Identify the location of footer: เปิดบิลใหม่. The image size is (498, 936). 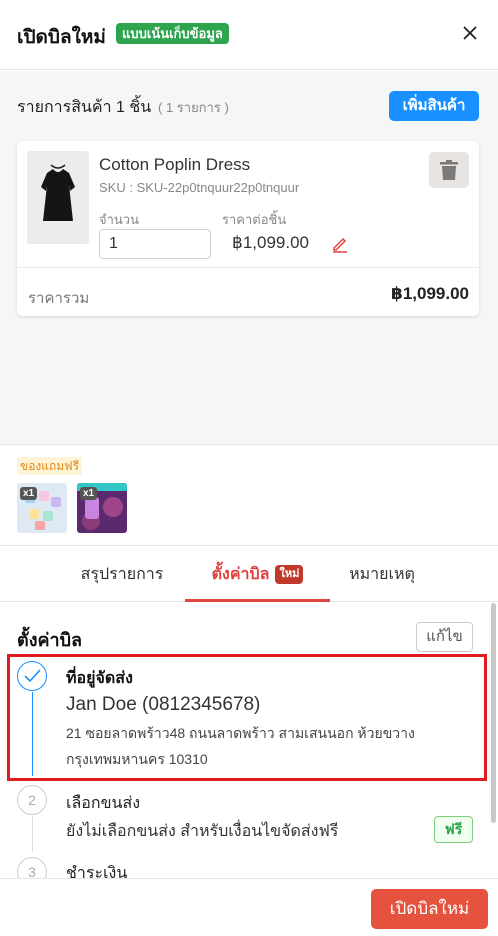
(249, 907).